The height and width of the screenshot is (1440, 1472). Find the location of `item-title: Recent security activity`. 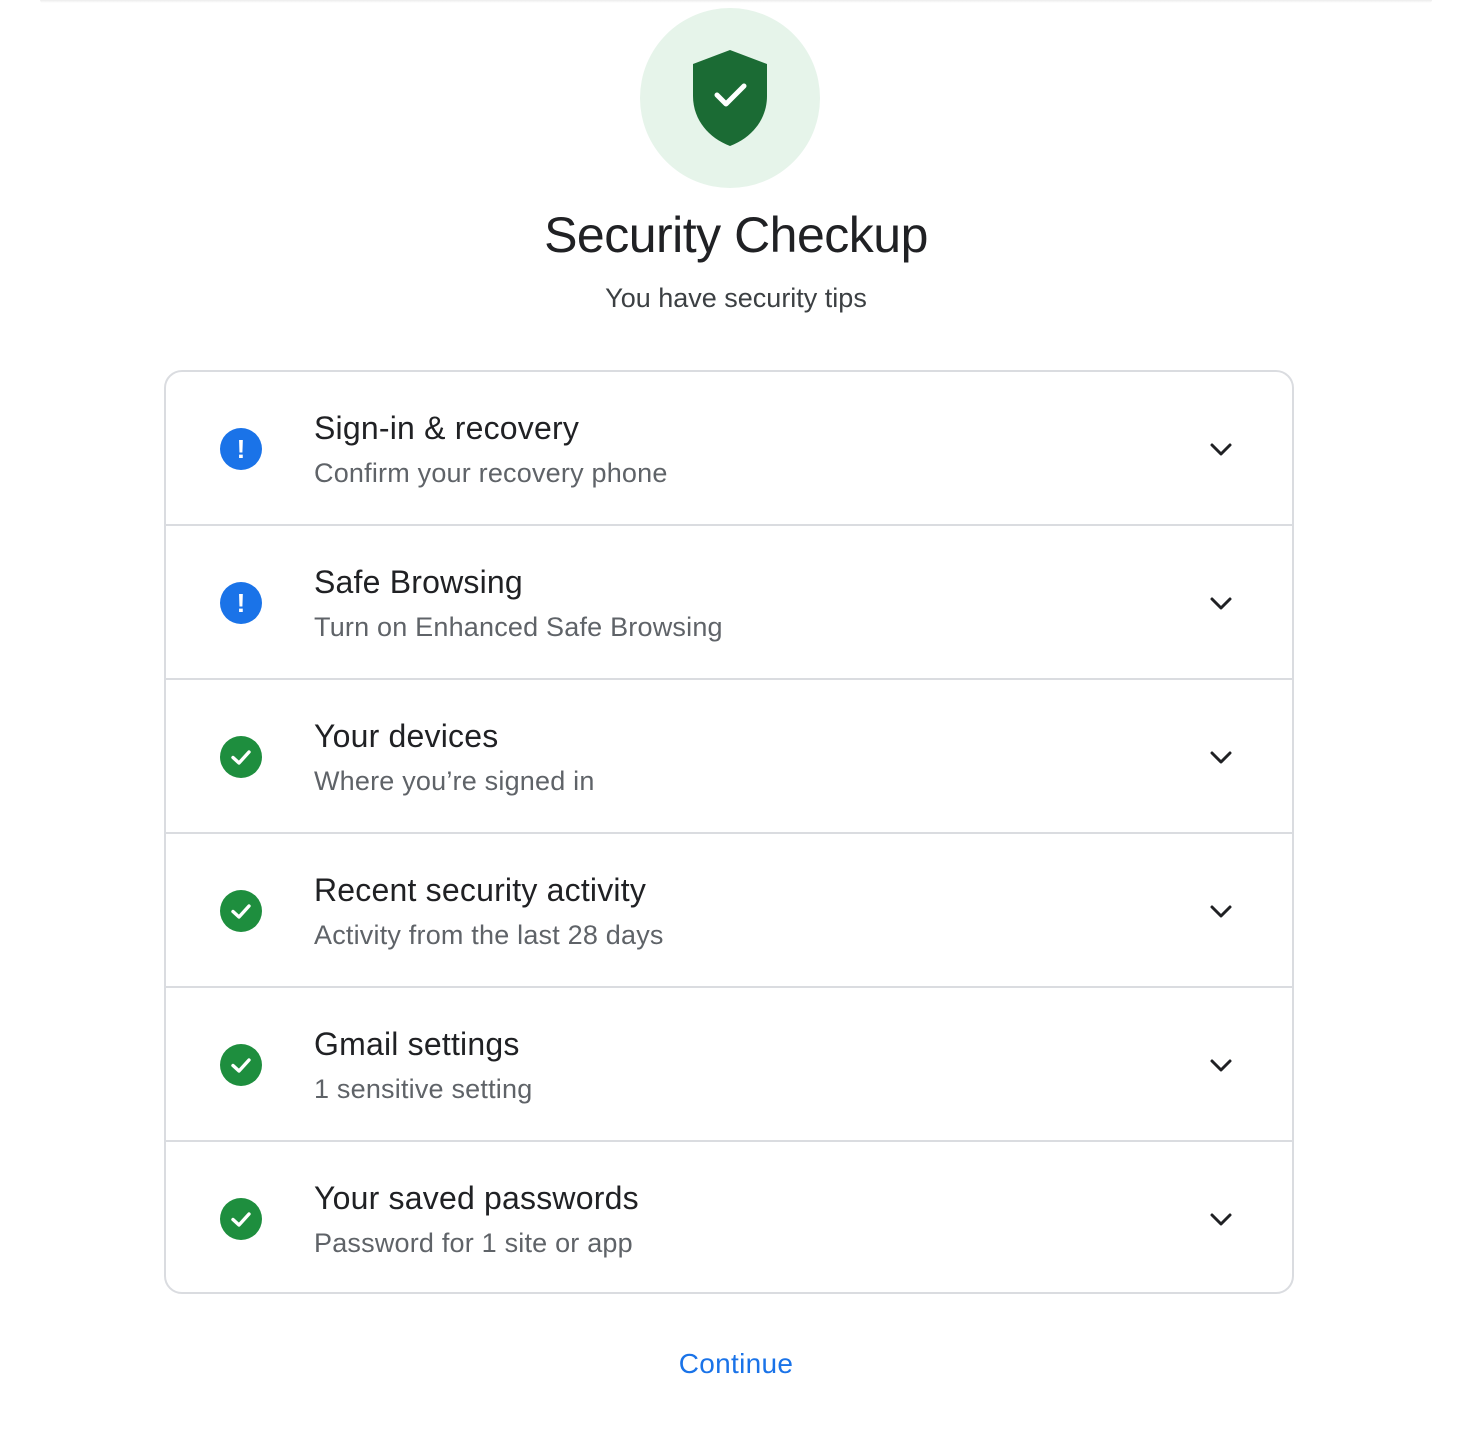

item-title: Recent security activity is located at coordinates (480, 890).